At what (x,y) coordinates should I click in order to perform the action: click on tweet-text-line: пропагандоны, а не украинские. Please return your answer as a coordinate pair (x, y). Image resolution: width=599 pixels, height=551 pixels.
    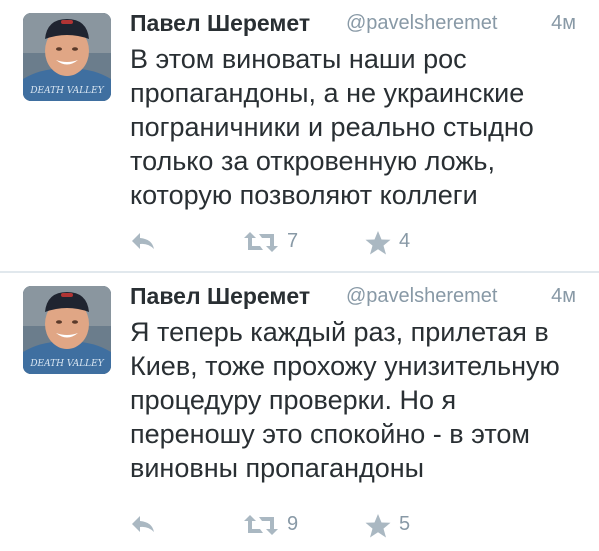
    Looking at the image, I should click on (327, 93).